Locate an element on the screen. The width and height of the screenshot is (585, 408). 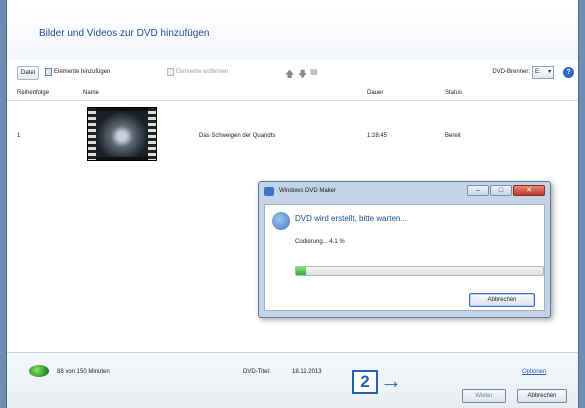
disc-icon is located at coordinates (39, 371).